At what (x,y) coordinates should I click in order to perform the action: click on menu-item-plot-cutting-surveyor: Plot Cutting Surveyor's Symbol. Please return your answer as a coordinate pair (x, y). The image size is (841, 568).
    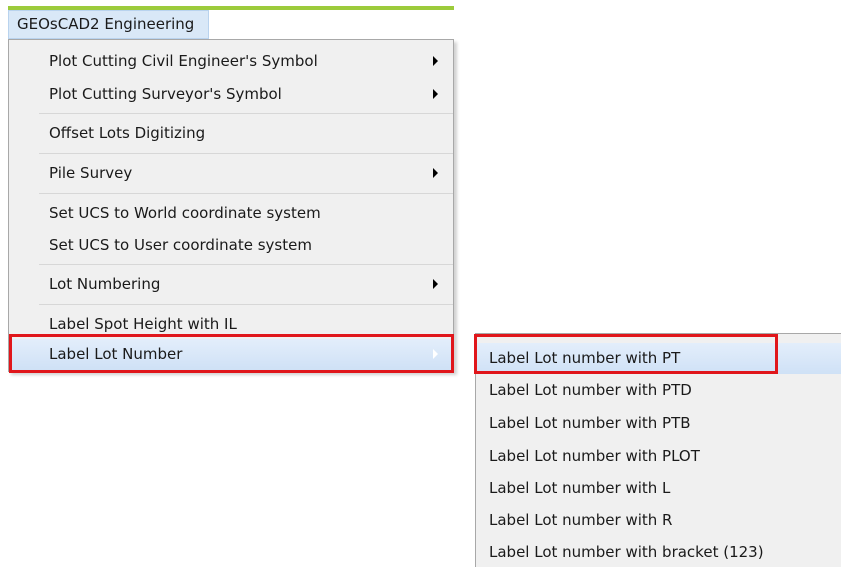
    Looking at the image, I should click on (231, 94).